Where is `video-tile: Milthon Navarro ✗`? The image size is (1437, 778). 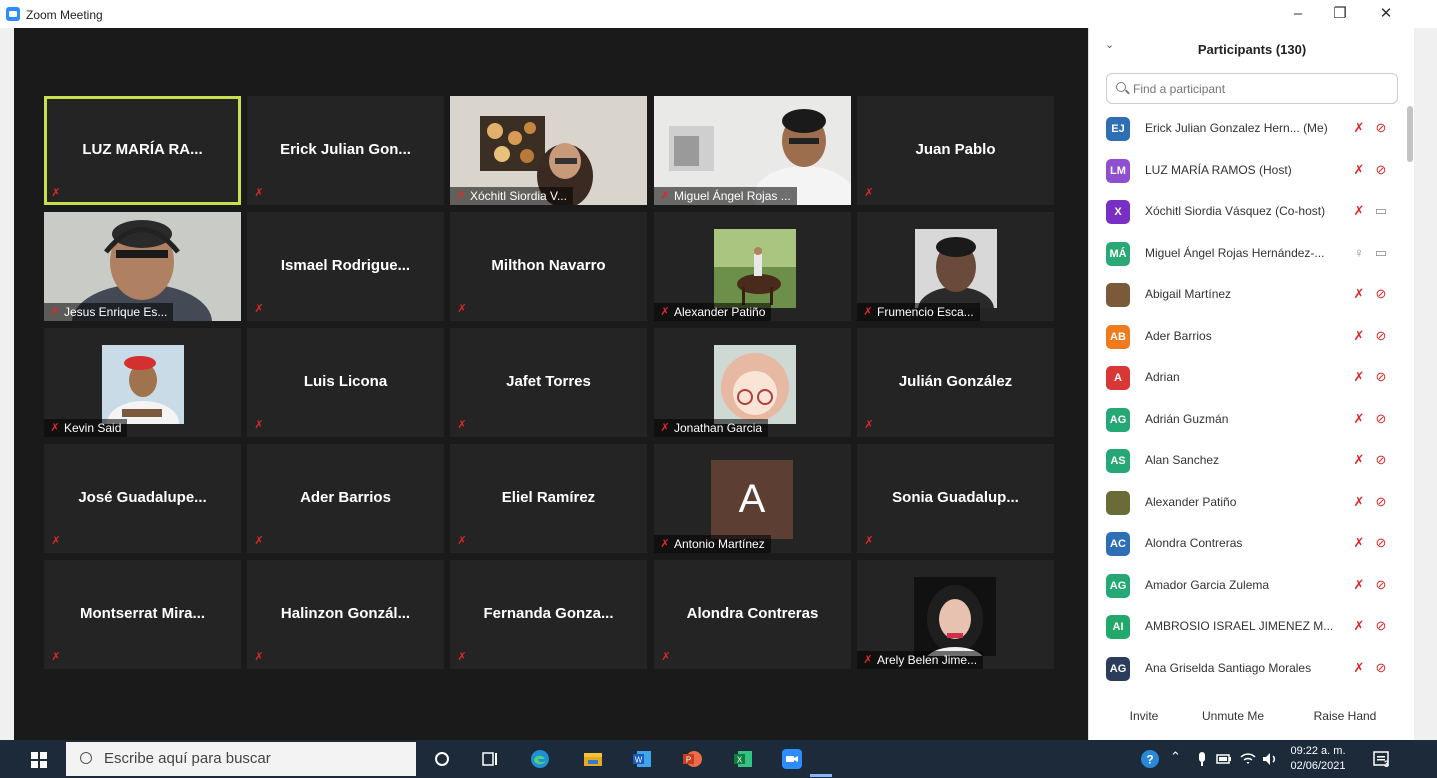
video-tile: Milthon Navarro ✗ is located at coordinates (548, 266).